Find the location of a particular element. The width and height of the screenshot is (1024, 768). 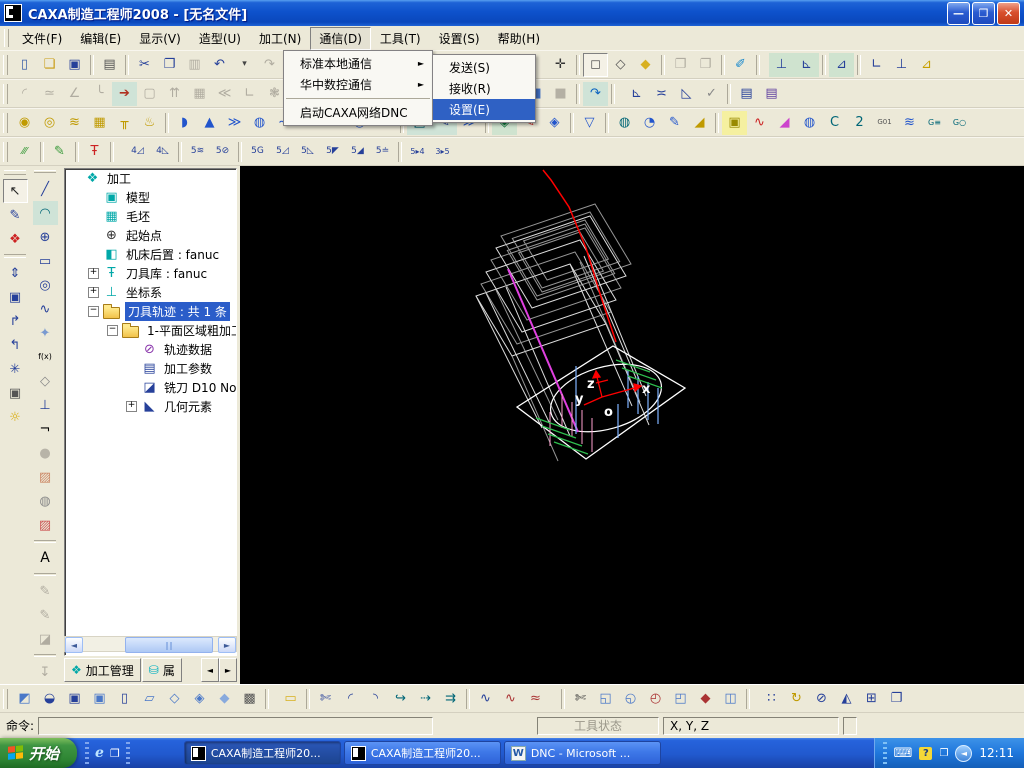

tree-item-toolpaths: − 刀具轨迹 : 共 1 条 is located at coordinates (150, 311).